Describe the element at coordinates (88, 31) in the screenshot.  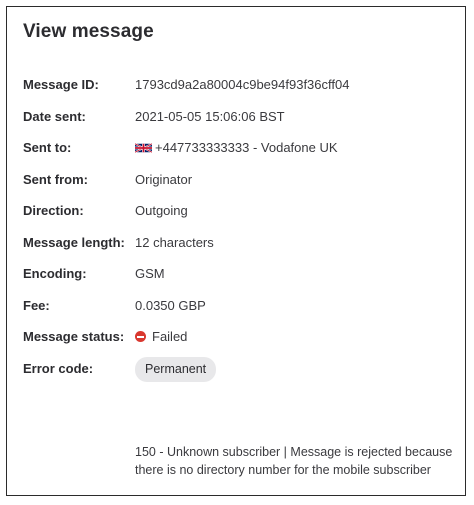
I see `panel-title: View message` at that location.